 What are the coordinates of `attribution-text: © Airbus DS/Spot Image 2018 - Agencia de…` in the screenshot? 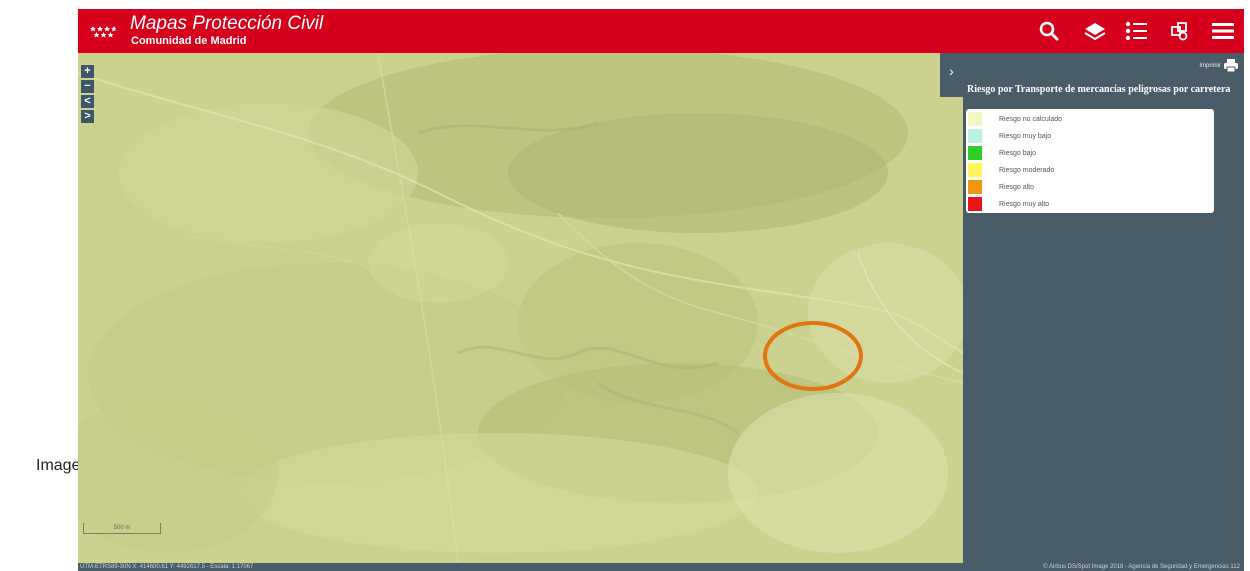 It's located at (1141, 567).